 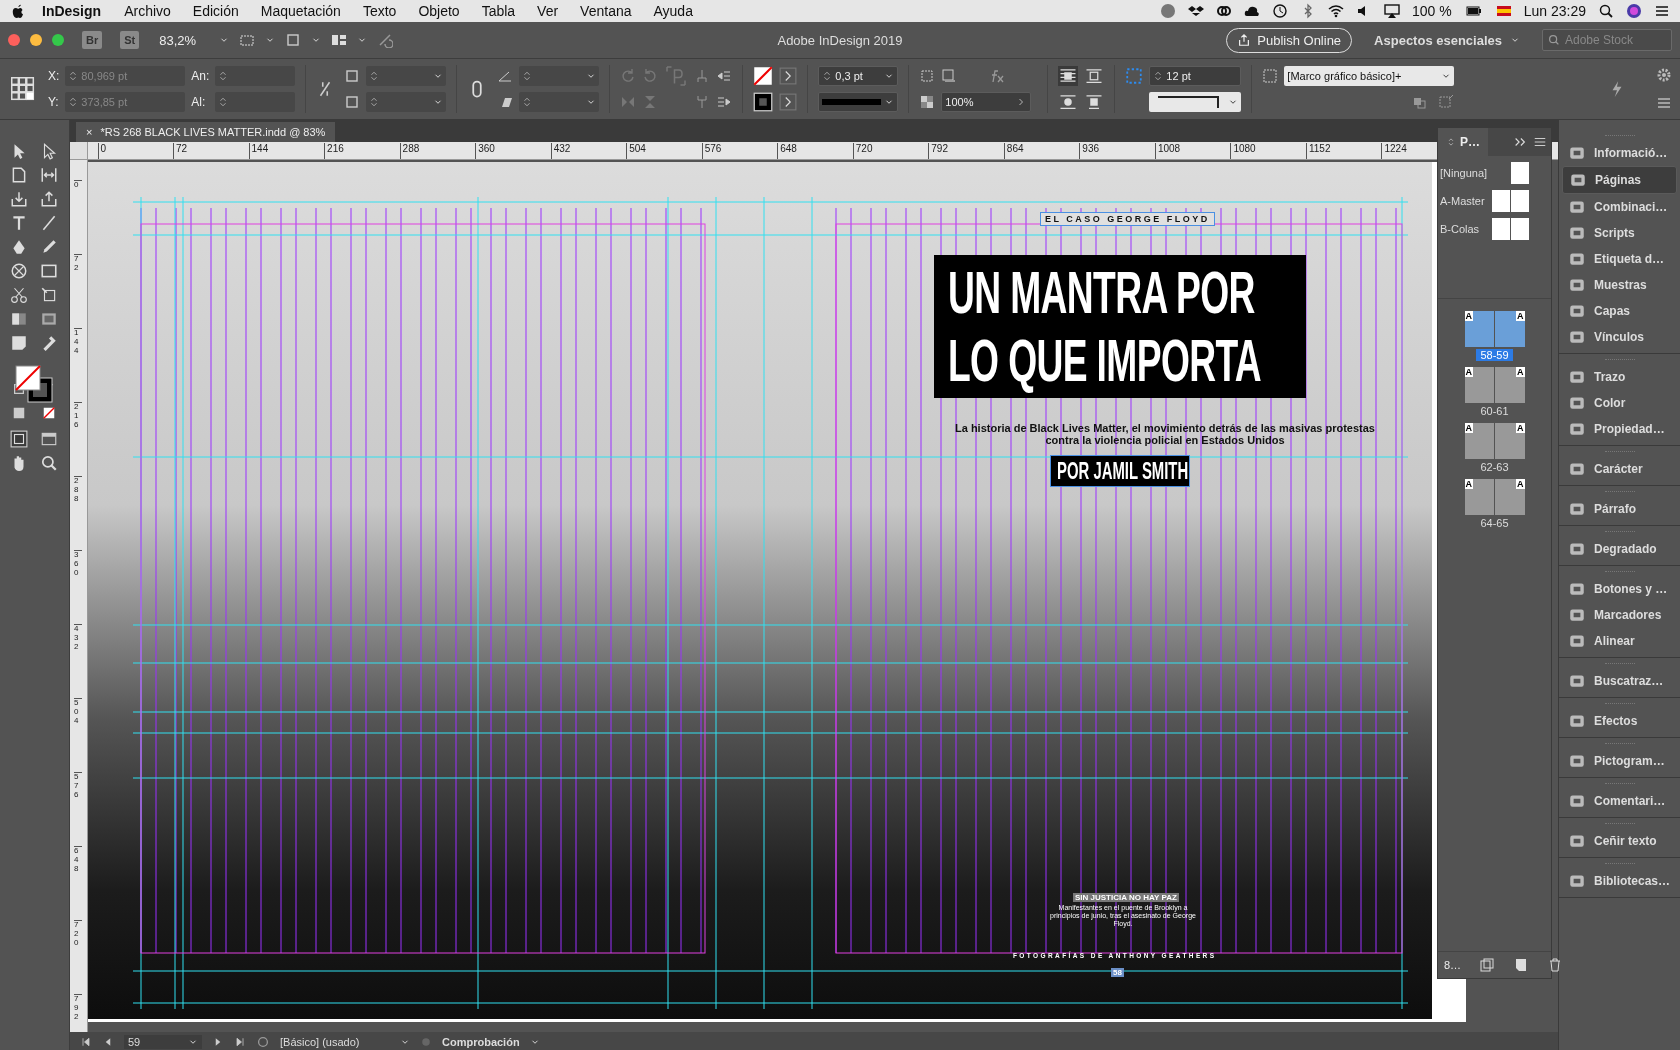 What do you see at coordinates (14, 40) in the screenshot?
I see `close-button` at bounding box center [14, 40].